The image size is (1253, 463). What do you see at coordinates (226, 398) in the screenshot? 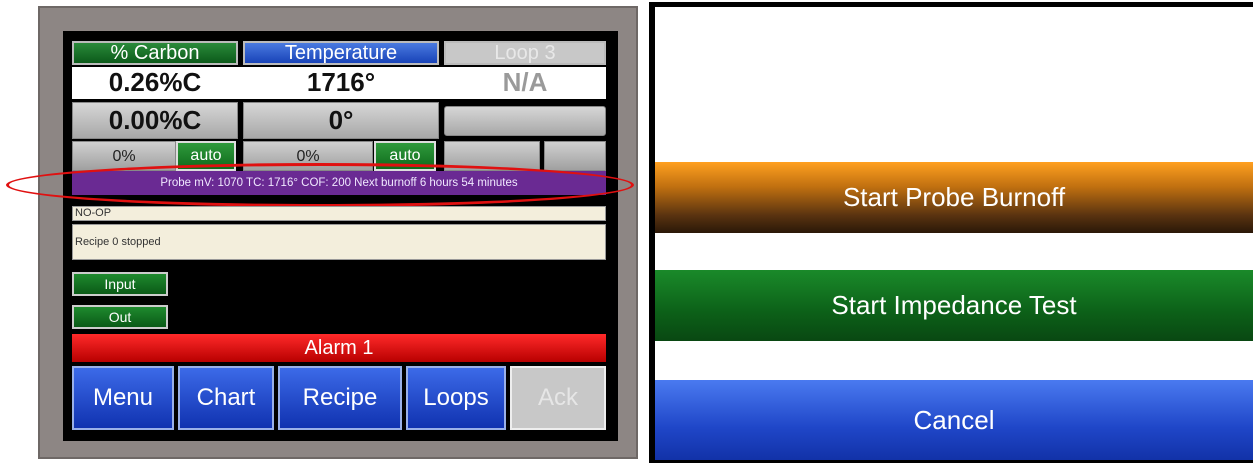
I see `chart-button: Chart` at bounding box center [226, 398].